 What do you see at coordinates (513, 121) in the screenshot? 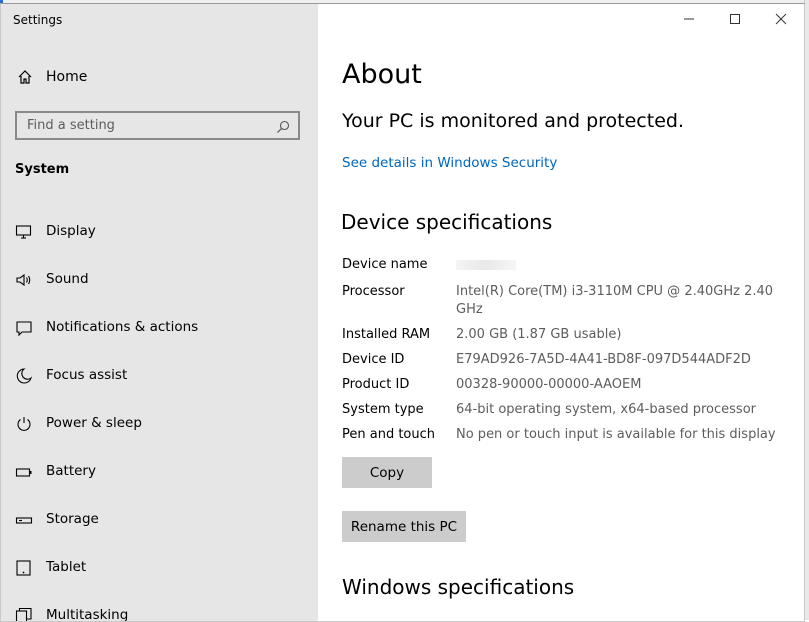
I see `protection-status: Your PC is monitored and protected.` at bounding box center [513, 121].